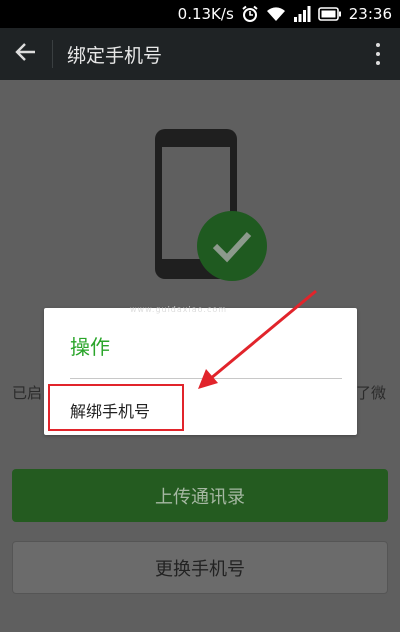 The height and width of the screenshot is (632, 400). I want to click on arrow-left-icon, so click(26, 54).